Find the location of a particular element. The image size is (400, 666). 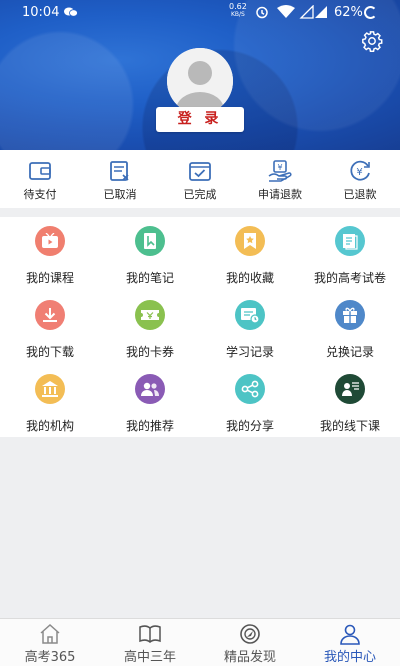

nav-high-school-three-years: 高中三年 is located at coordinates (150, 642).